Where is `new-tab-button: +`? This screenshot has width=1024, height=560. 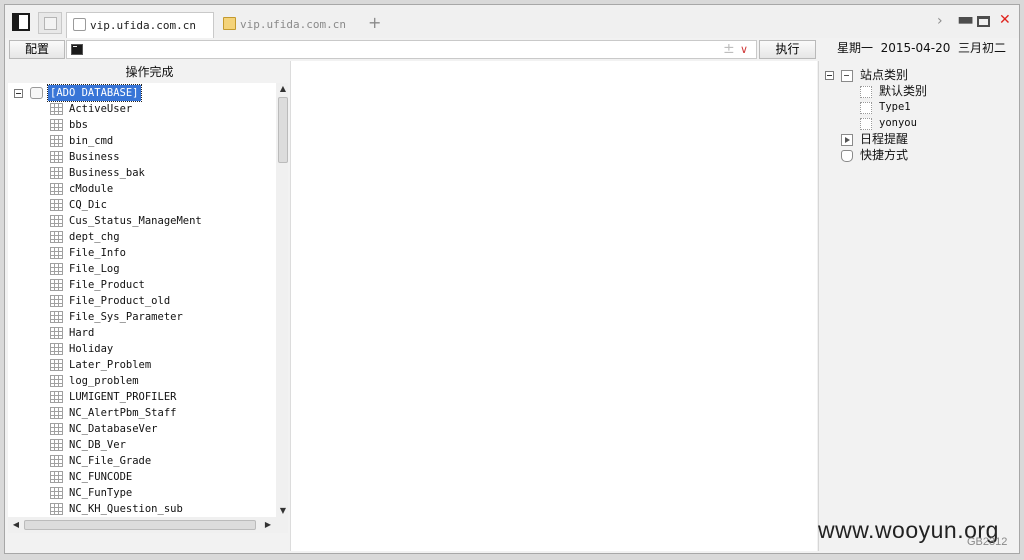
new-tab-button: + is located at coordinates (374, 23).